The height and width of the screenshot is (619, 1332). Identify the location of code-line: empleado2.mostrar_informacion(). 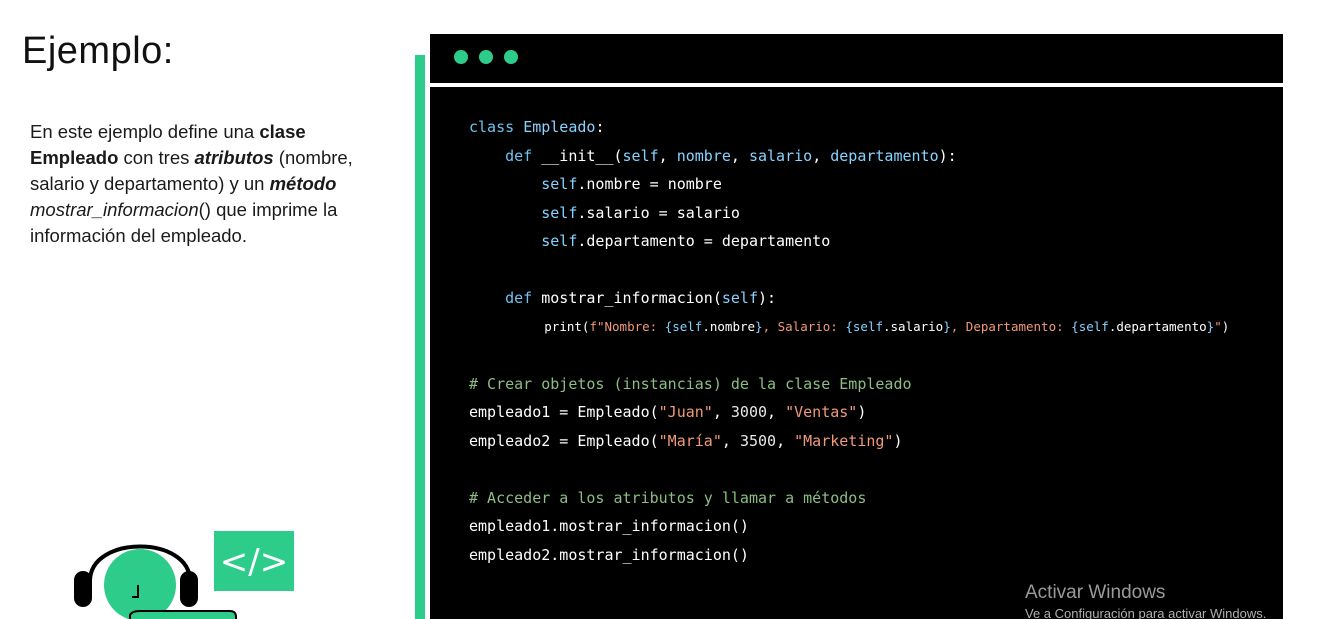
(609, 554).